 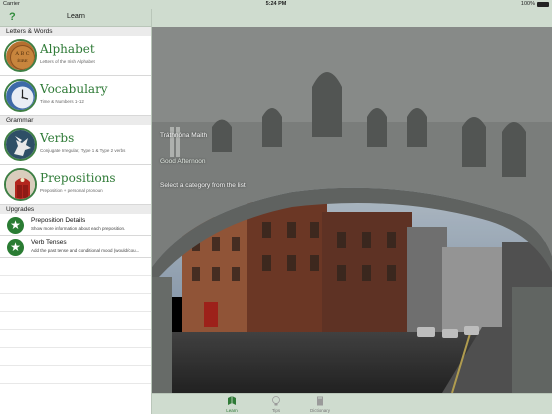 I want to click on alphabet-coin-icon: A B C ÉIRE, so click(x=20, y=55).